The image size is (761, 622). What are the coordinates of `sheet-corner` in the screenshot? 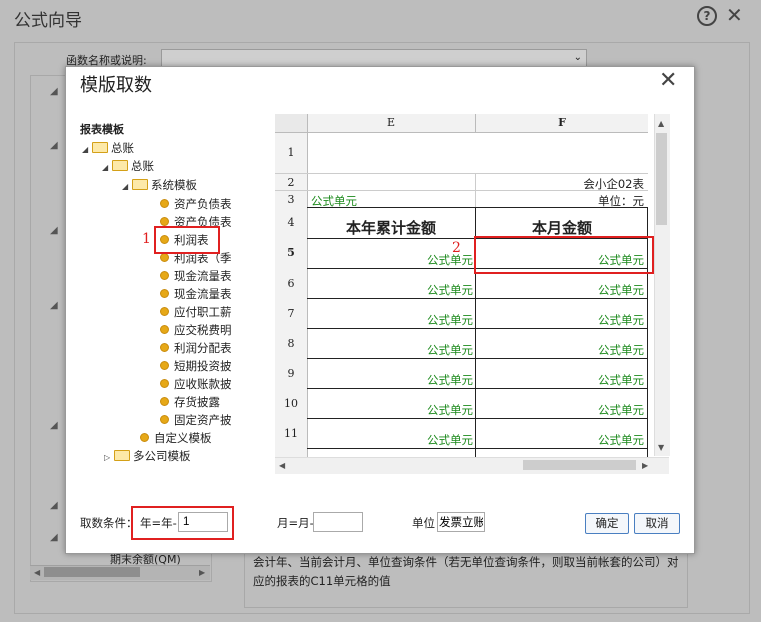 It's located at (291, 123).